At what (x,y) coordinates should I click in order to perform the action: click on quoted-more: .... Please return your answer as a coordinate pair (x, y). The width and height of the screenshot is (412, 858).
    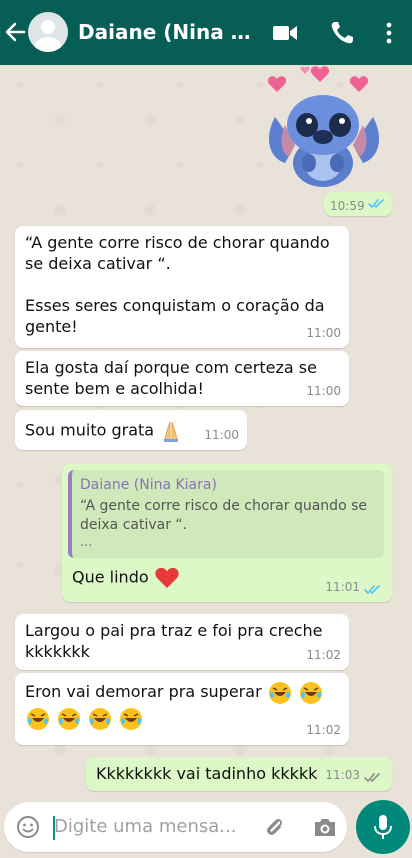
    Looking at the image, I should click on (86, 542).